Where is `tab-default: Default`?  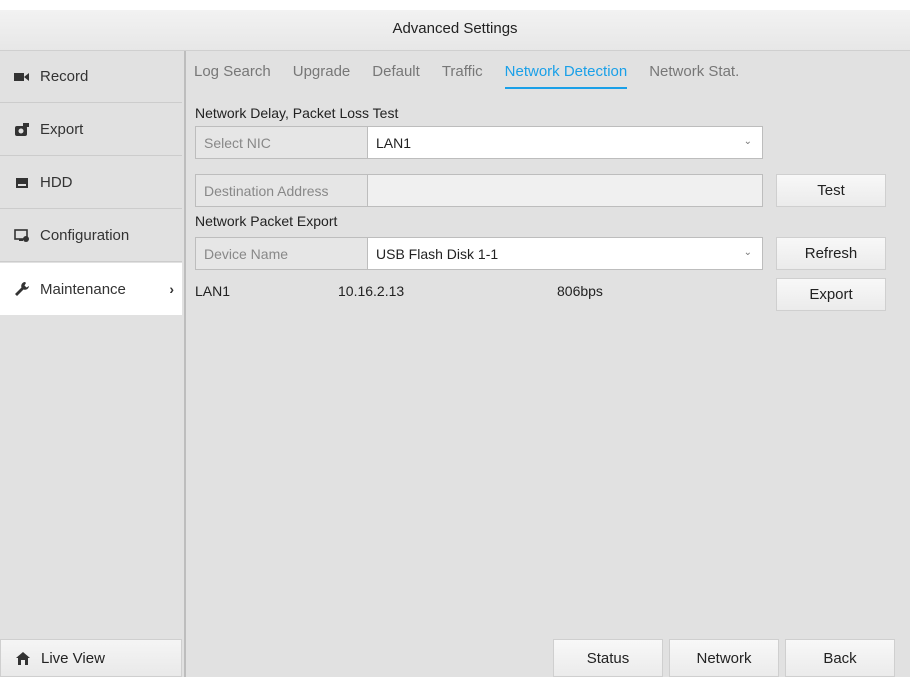
tab-default: Default is located at coordinates (396, 75).